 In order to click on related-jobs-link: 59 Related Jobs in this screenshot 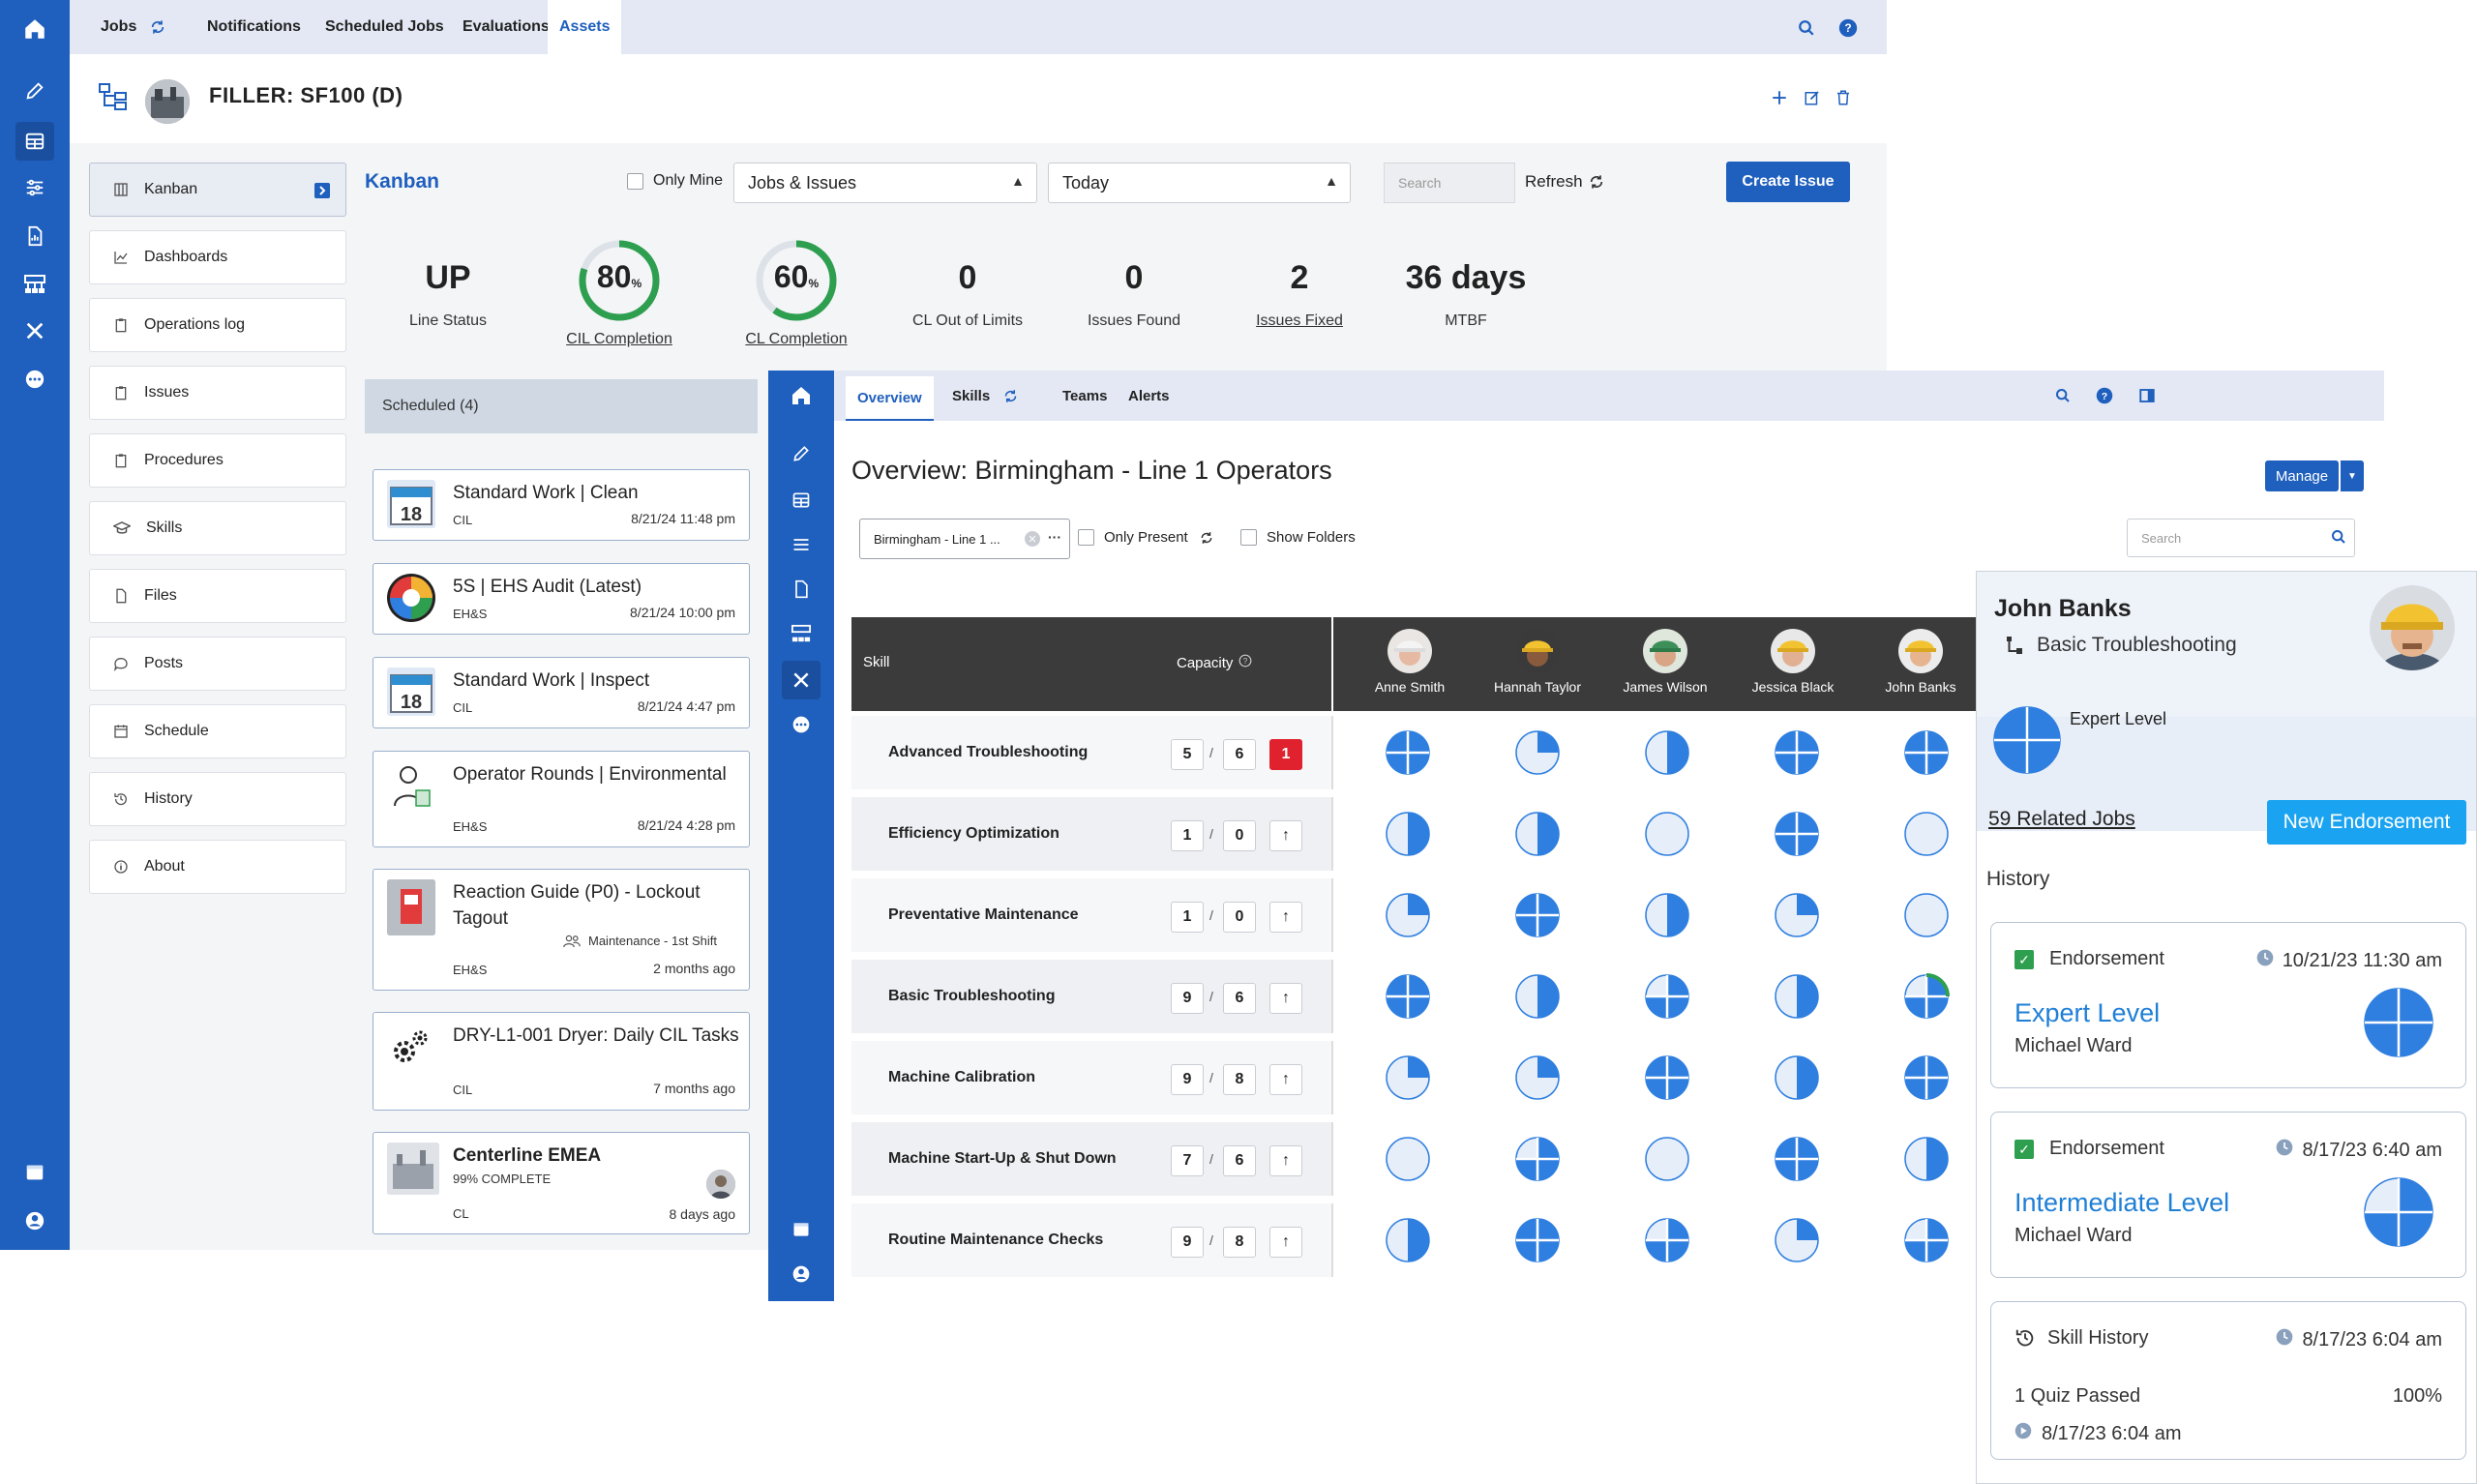, I will do `click(2061, 819)`.